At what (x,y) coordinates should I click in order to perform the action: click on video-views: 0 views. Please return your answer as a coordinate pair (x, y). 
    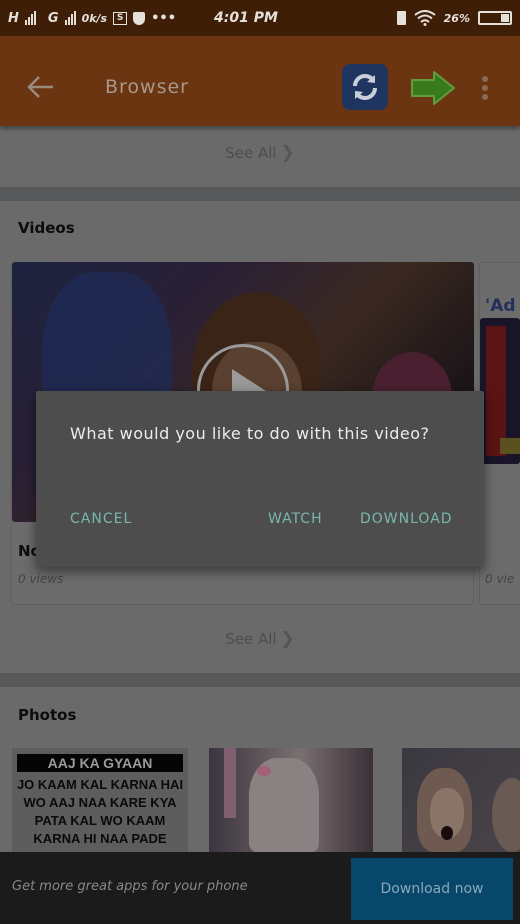
    Looking at the image, I should click on (41, 579).